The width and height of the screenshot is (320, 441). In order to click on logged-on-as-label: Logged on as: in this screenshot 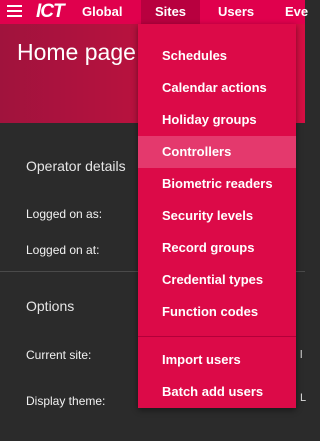, I will do `click(64, 214)`.